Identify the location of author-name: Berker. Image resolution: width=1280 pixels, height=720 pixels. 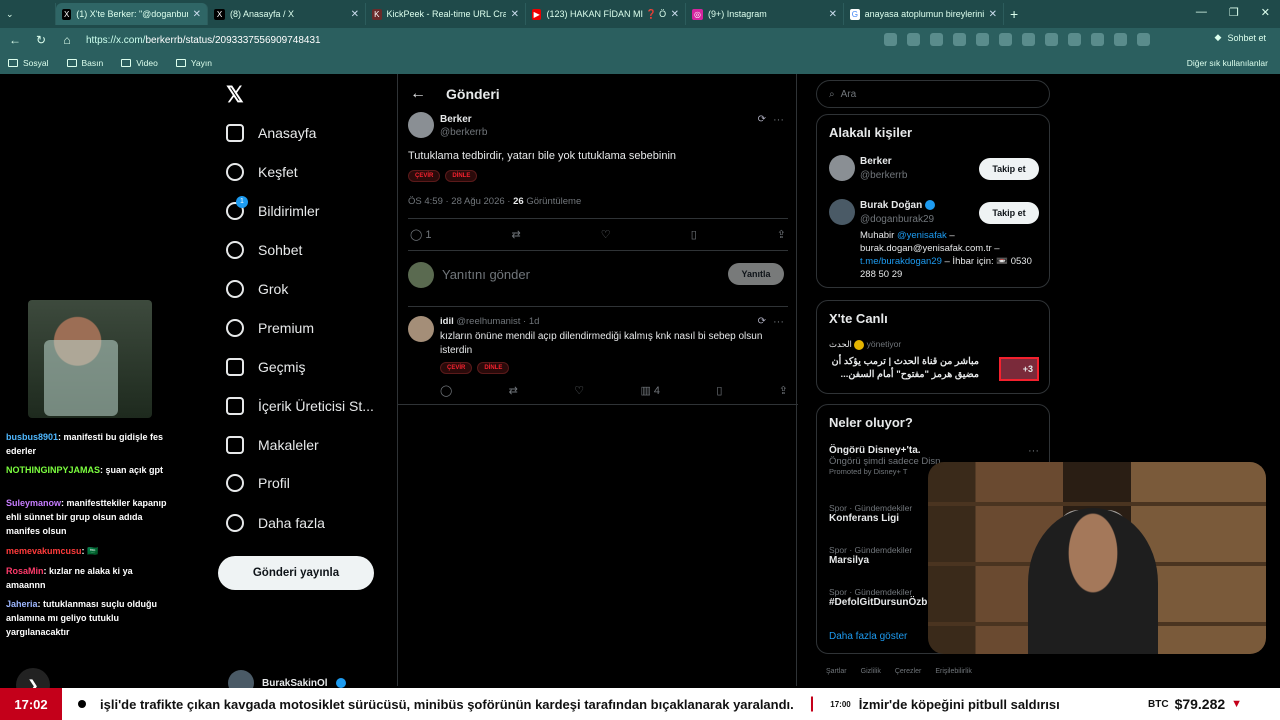
(456, 119).